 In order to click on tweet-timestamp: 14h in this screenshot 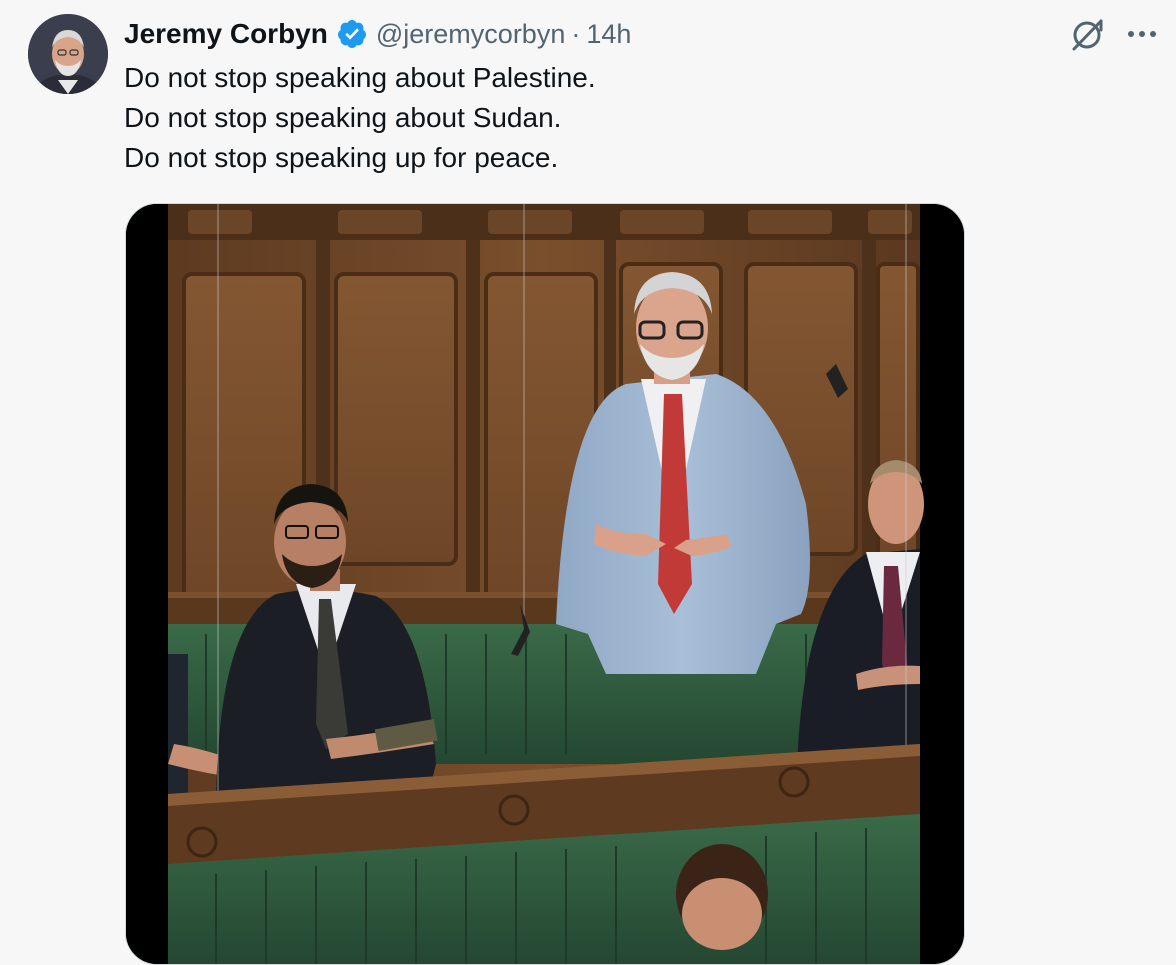, I will do `click(608, 34)`.